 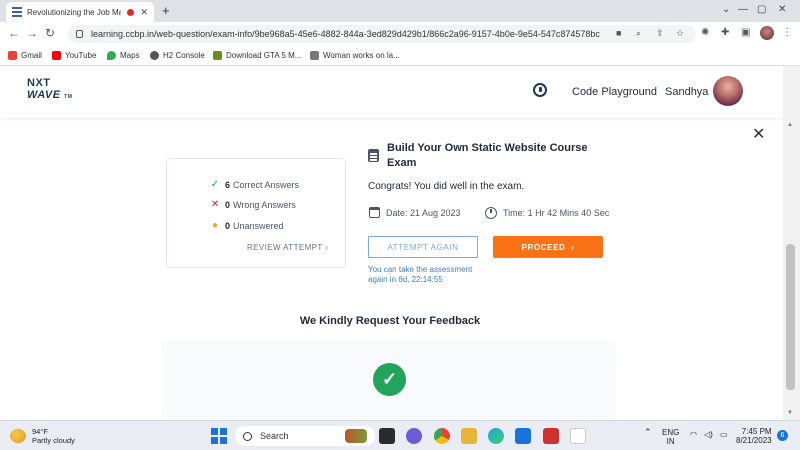 What do you see at coordinates (469, 436) in the screenshot?
I see `file-explorer-icon` at bounding box center [469, 436].